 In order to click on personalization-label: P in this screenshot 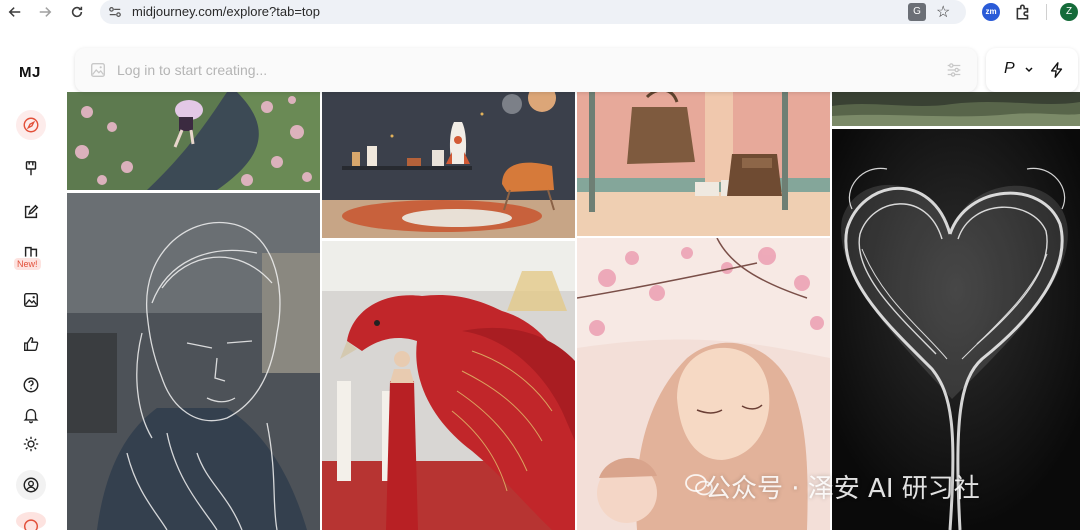, I will do `click(1009, 69)`.